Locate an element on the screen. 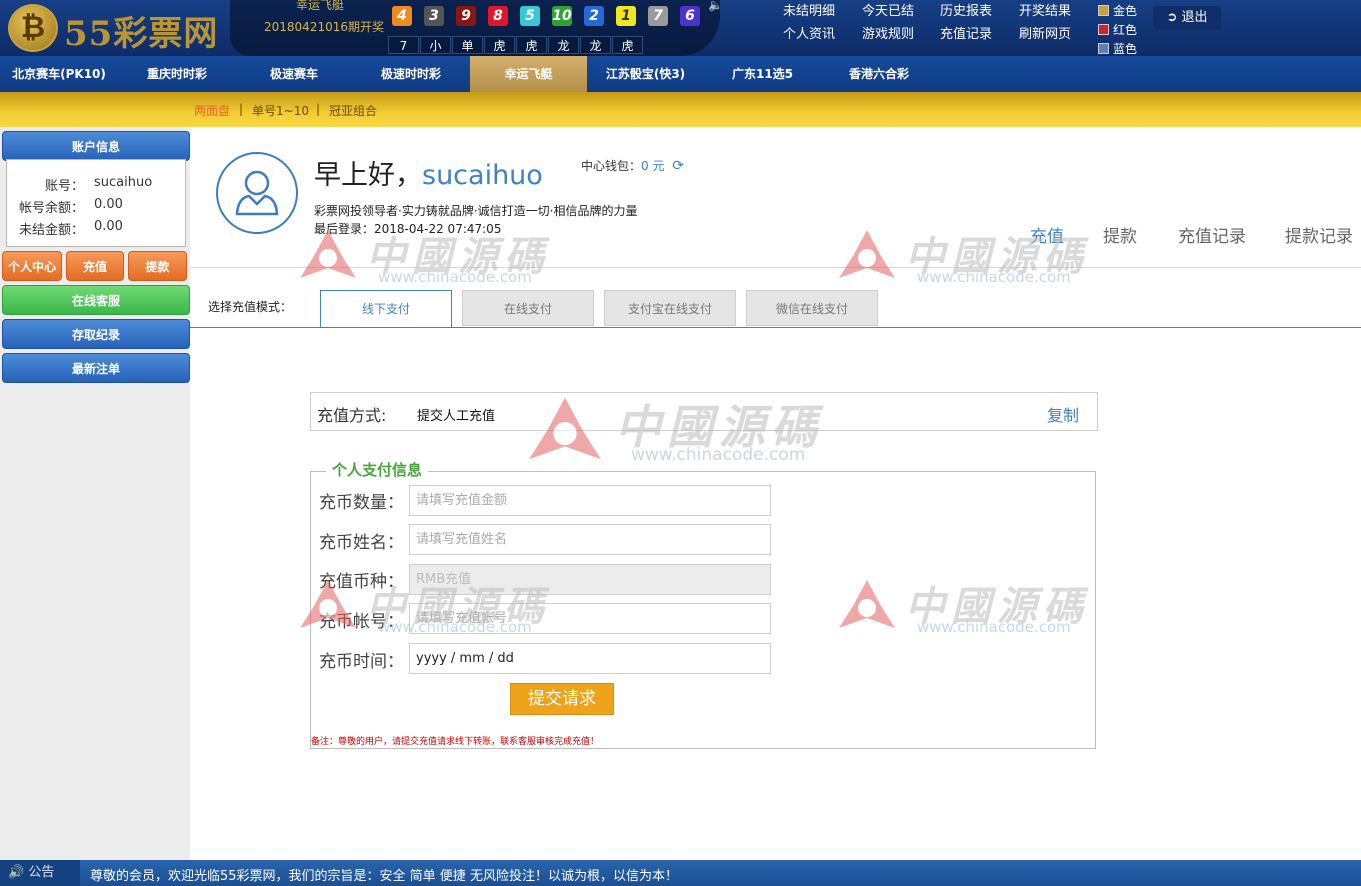 The height and width of the screenshot is (886, 1361). result-ball: 6 is located at coordinates (690, 16).